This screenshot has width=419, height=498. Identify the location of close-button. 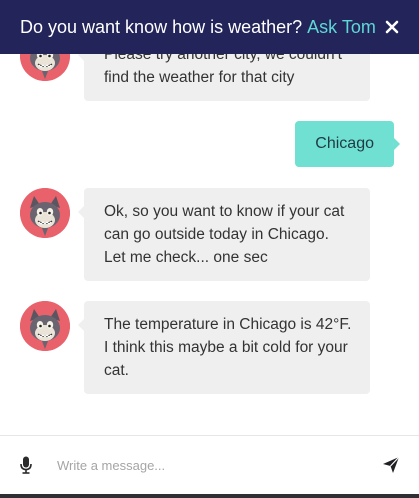
(392, 27).